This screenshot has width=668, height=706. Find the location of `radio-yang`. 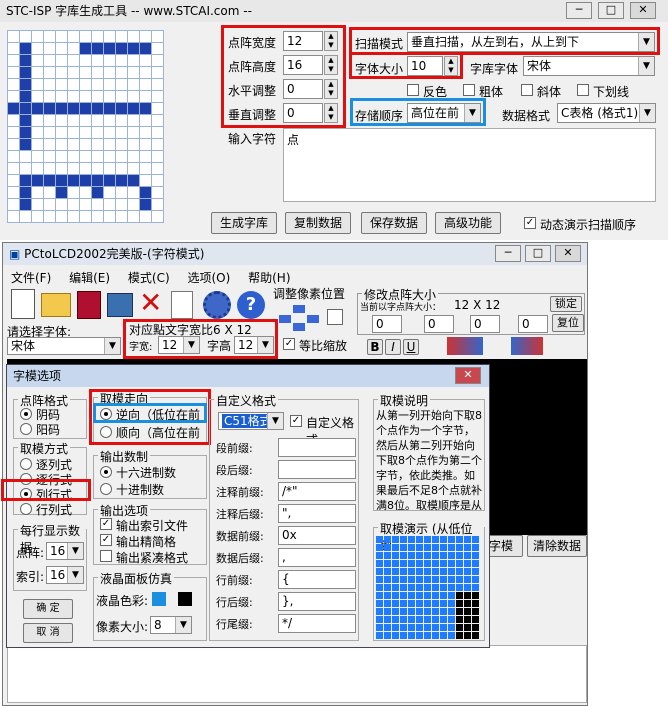

radio-yang is located at coordinates (26, 429).